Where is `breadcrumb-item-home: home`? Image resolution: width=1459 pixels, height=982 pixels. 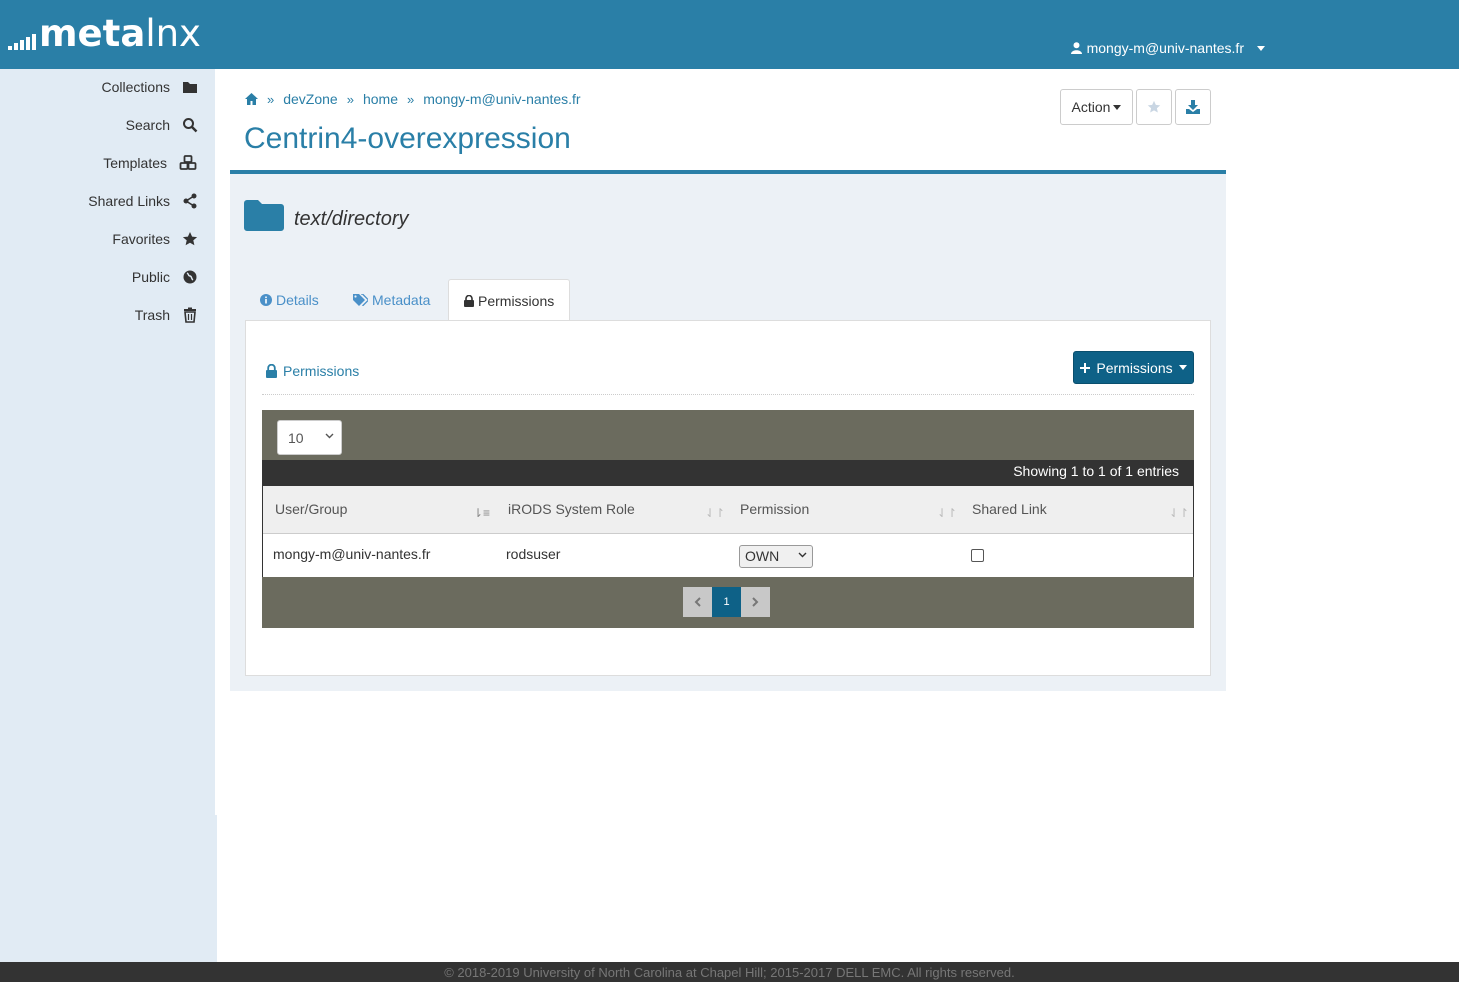
breadcrumb-item-home: home is located at coordinates (380, 99).